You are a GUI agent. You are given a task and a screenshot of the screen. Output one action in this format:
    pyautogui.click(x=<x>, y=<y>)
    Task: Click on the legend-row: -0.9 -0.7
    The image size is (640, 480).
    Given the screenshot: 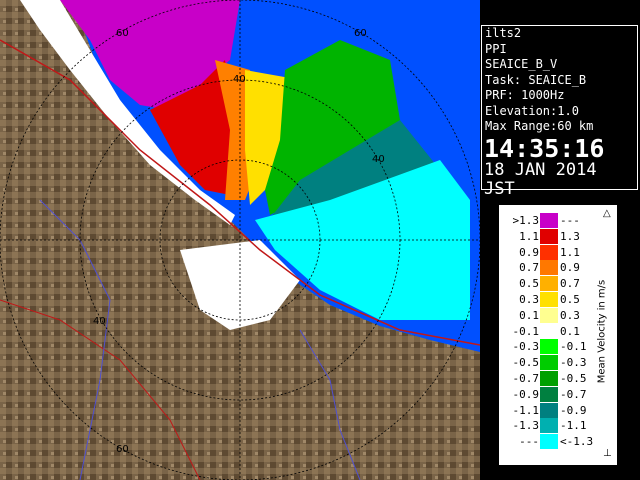 What is the action you would take?
    pyautogui.click(x=550, y=394)
    